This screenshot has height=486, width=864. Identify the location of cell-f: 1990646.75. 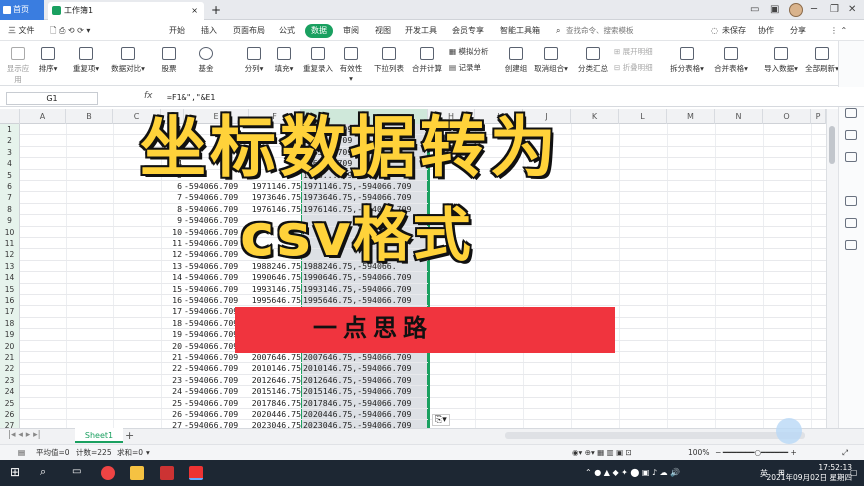
(275, 277).